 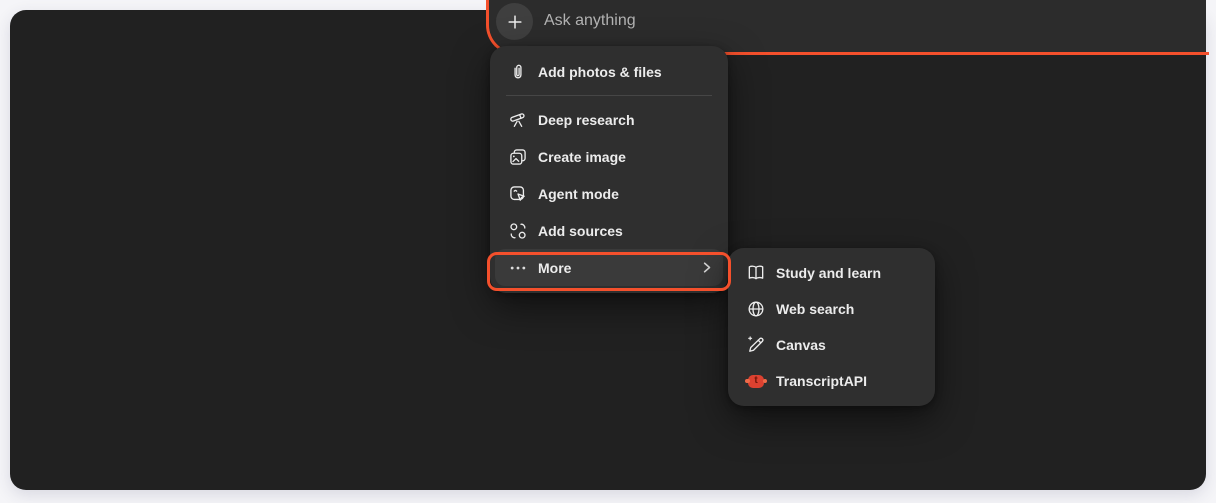 I want to click on menu-item-add-sources: Add sources, so click(x=609, y=230).